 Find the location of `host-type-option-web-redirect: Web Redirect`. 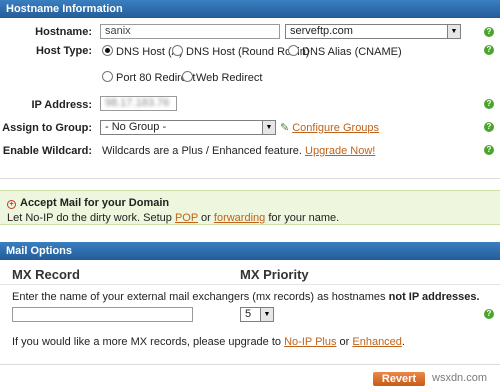

host-type-option-web-redirect: Web Redirect is located at coordinates (222, 77).